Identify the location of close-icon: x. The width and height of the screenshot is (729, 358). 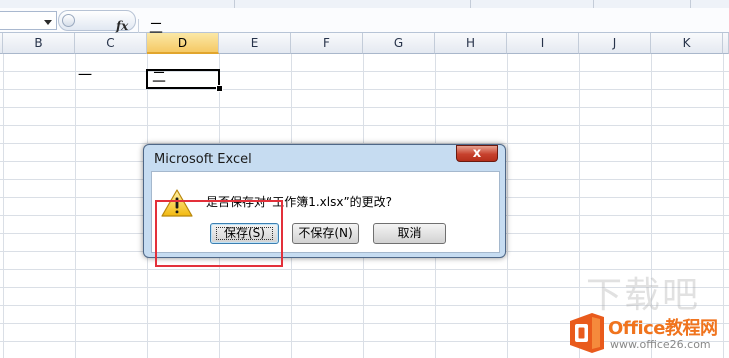
(477, 153).